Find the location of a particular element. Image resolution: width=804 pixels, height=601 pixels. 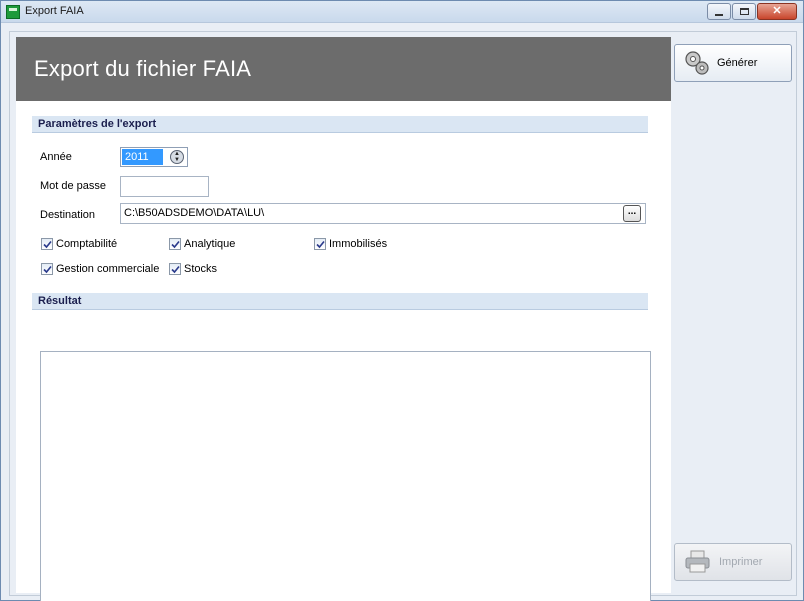

close-button: ✕ is located at coordinates (777, 11).